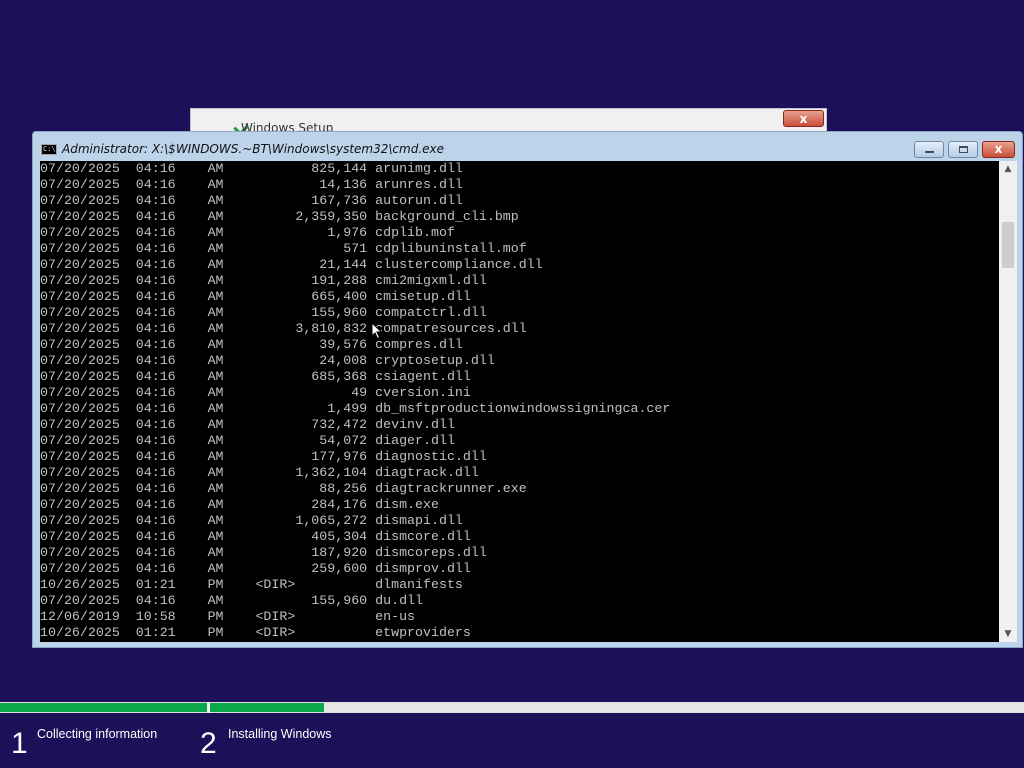  I want to click on step1-label: Collecting information, so click(97, 734).